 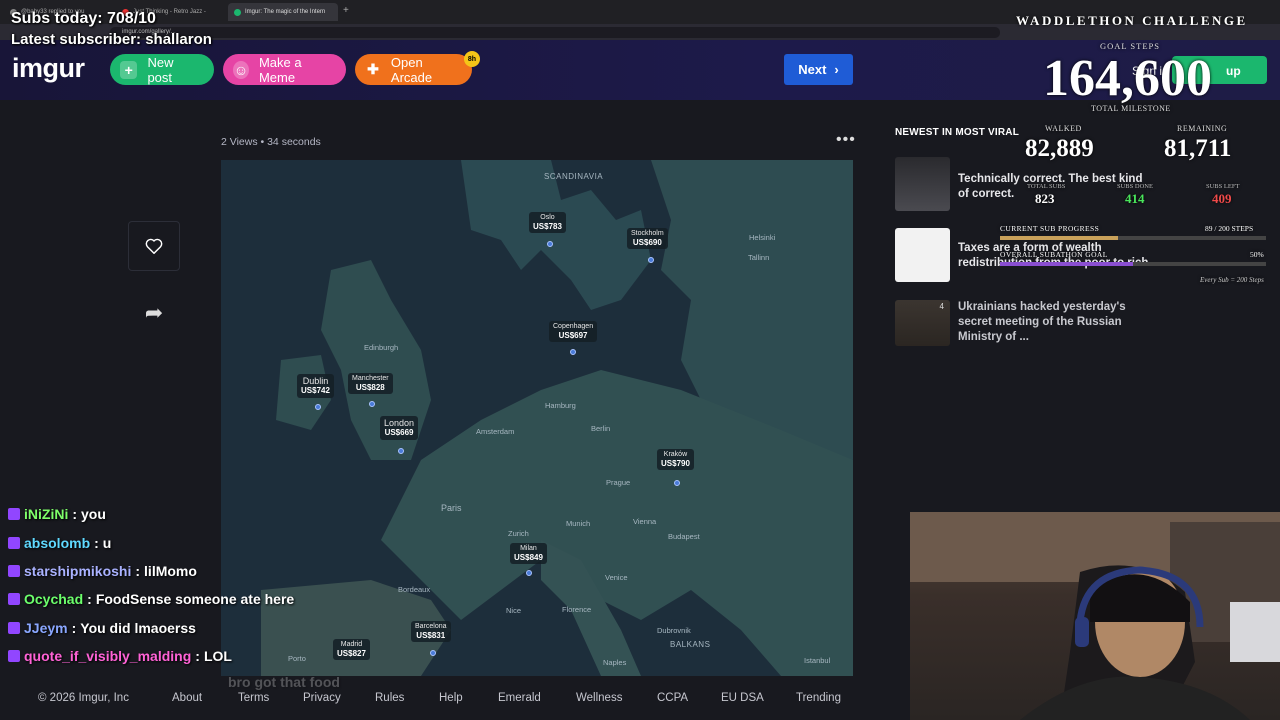 What do you see at coordinates (742, 698) in the screenshot?
I see `footer-link-eu-dsa: EU DSA` at bounding box center [742, 698].